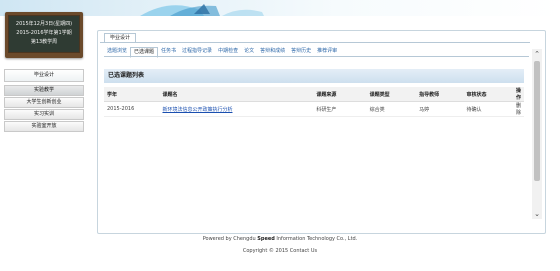 The width and height of the screenshot is (560, 271). I want to click on subtab-defense-grades: 答辩和成绩, so click(272, 51).